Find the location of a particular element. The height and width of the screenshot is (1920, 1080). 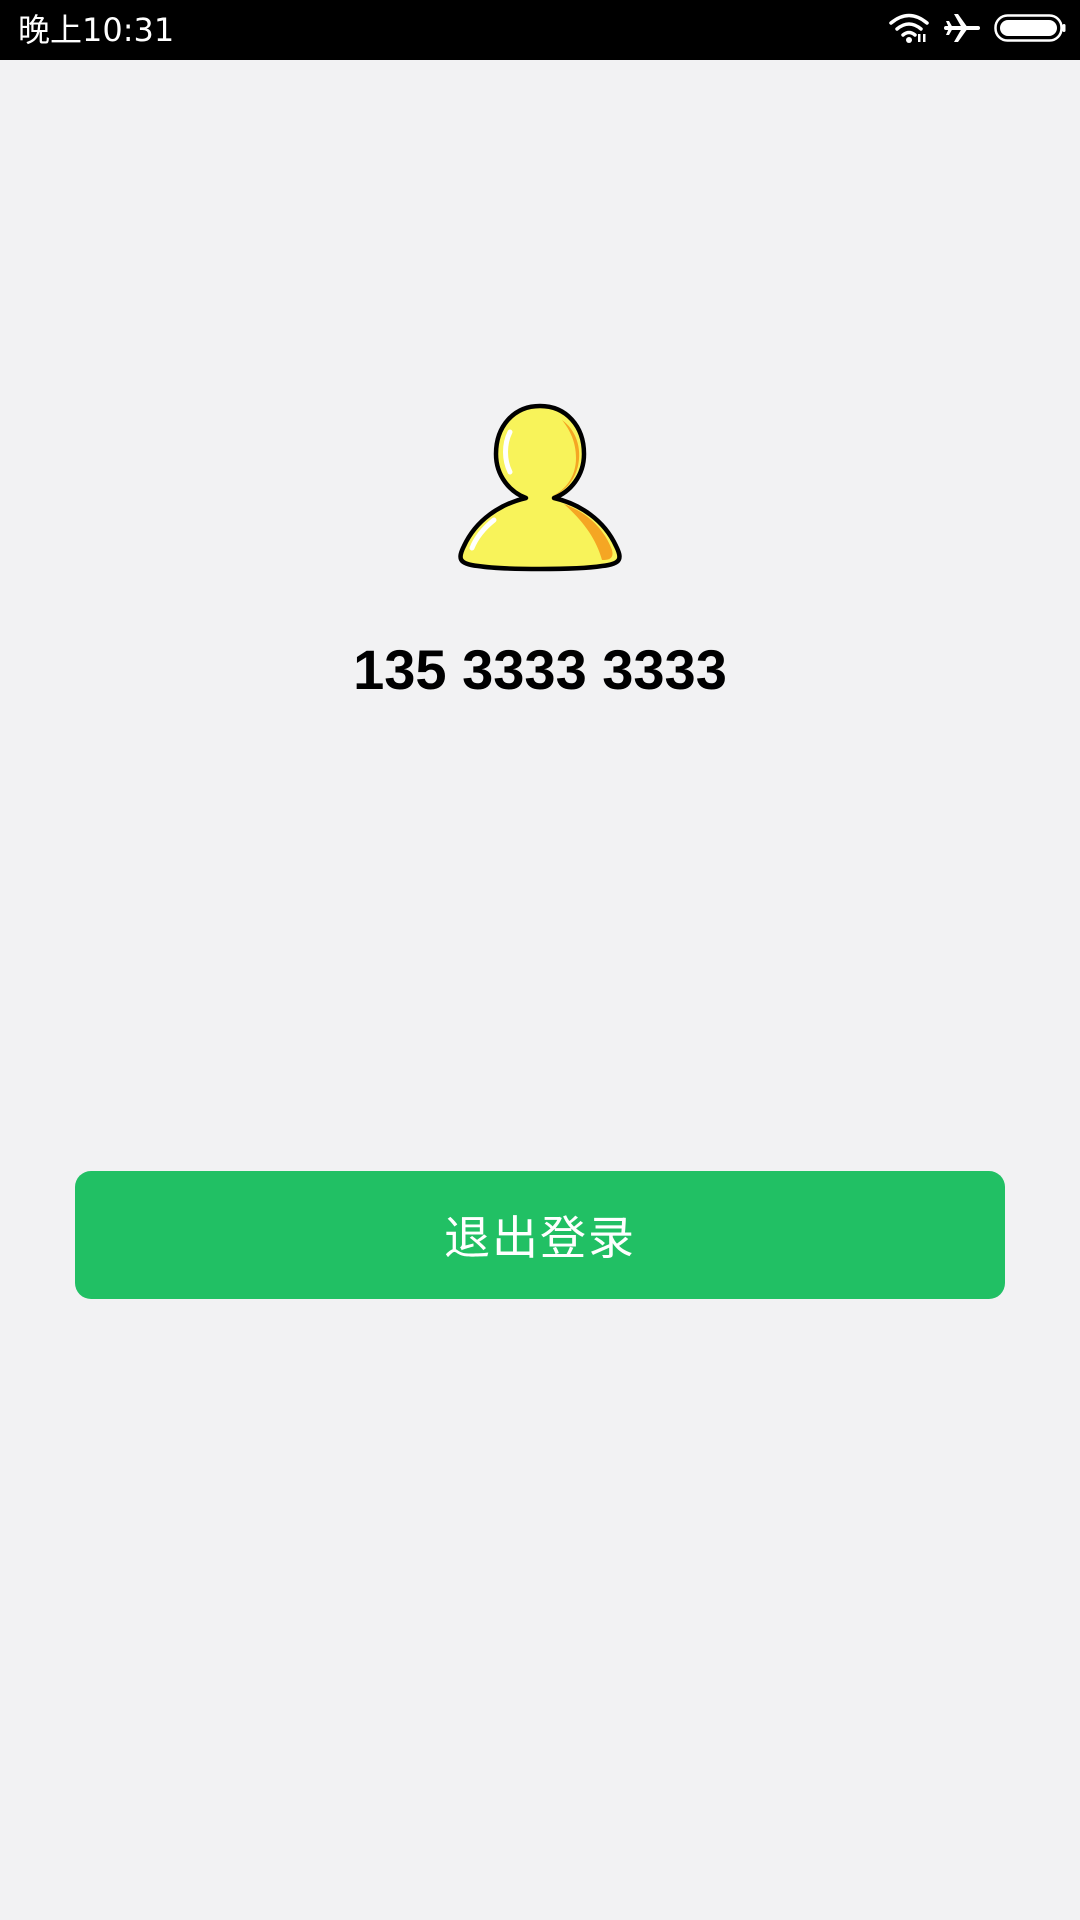

phone-number: 135 3333 3333 is located at coordinates (540, 669).